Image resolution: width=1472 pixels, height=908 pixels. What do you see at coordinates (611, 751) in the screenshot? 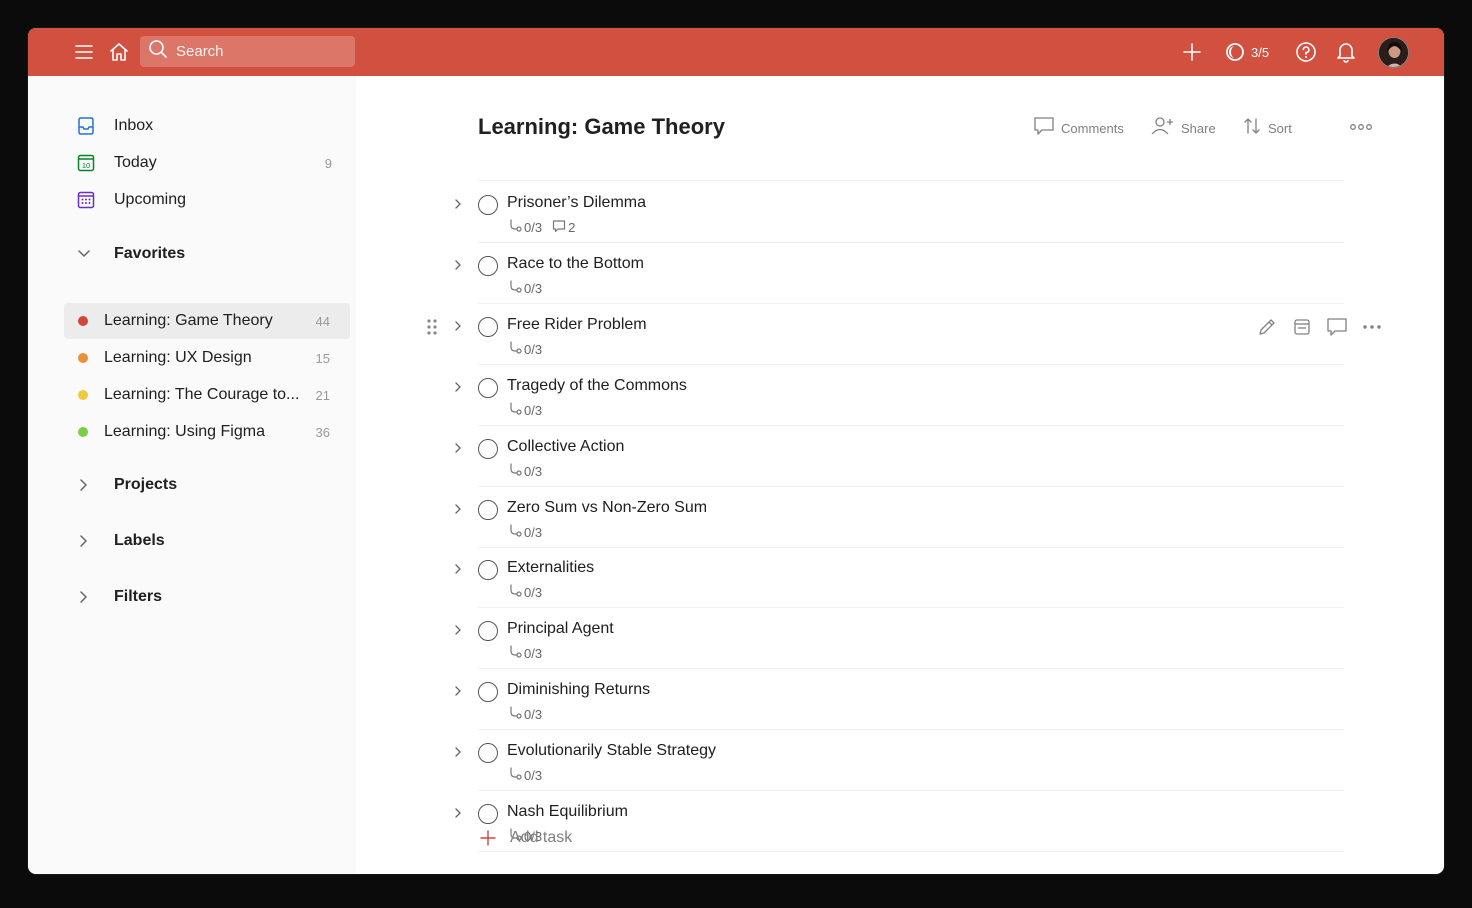
I see `task-name: Evolutionarily Stable Strategy` at bounding box center [611, 751].